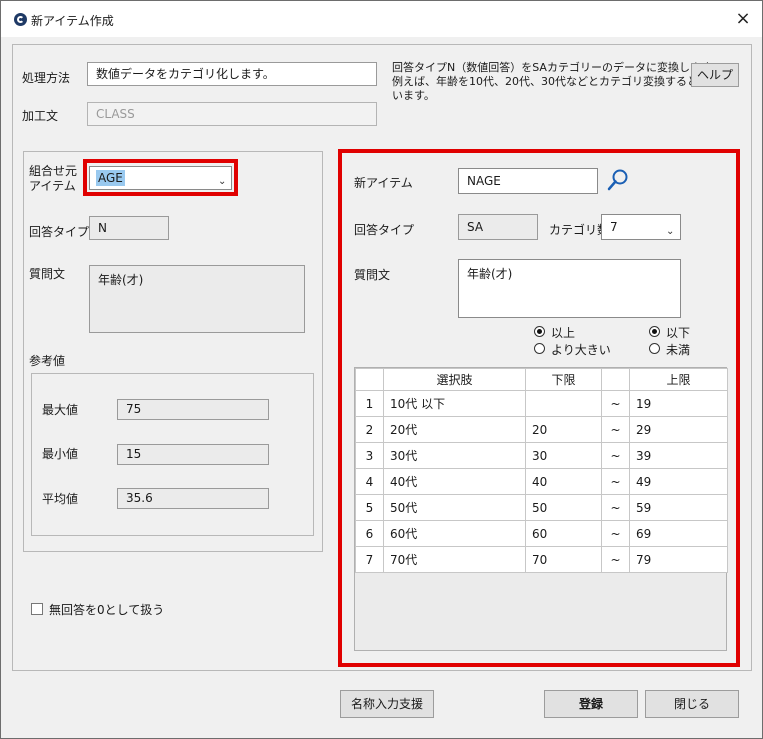  I want to click on upper-cell: 69, so click(678, 533).